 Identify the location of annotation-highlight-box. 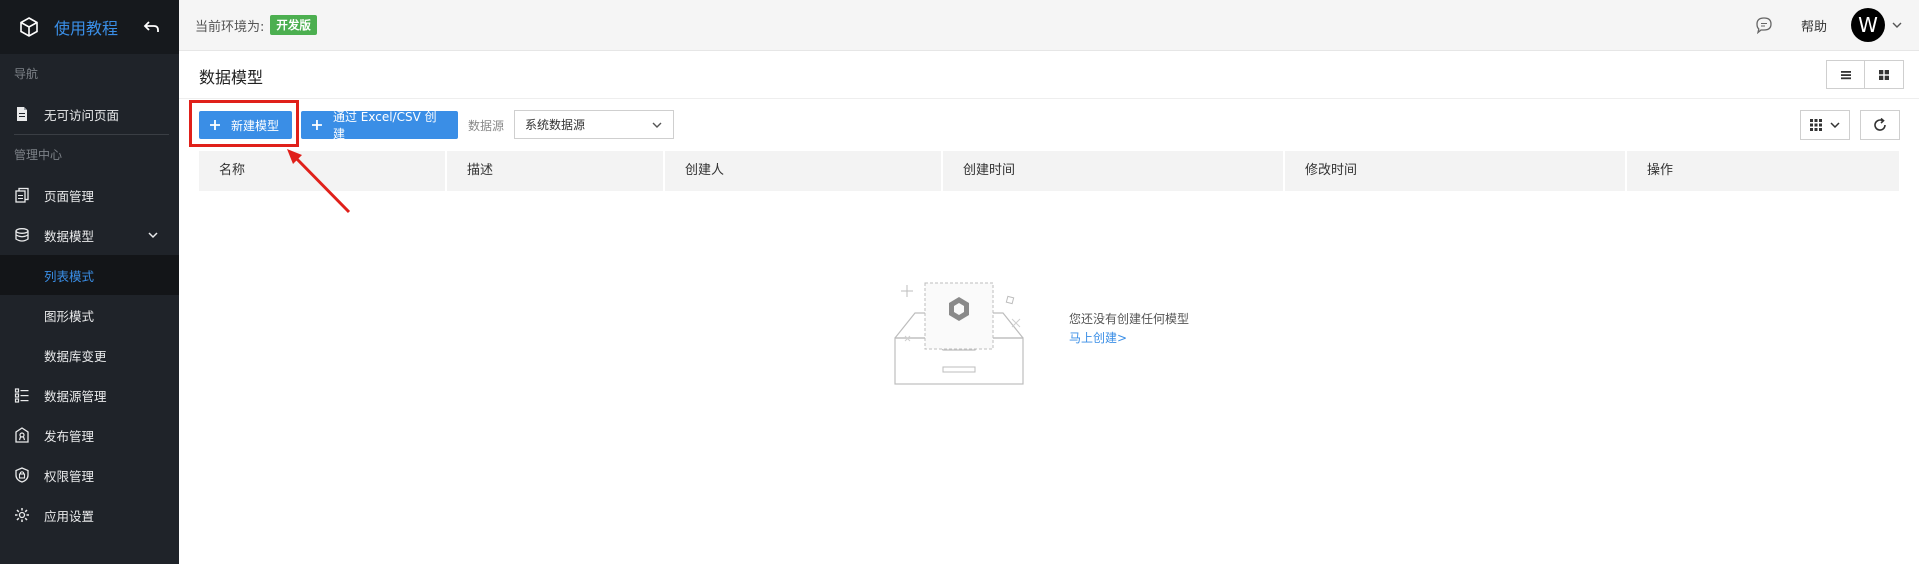
(244, 123).